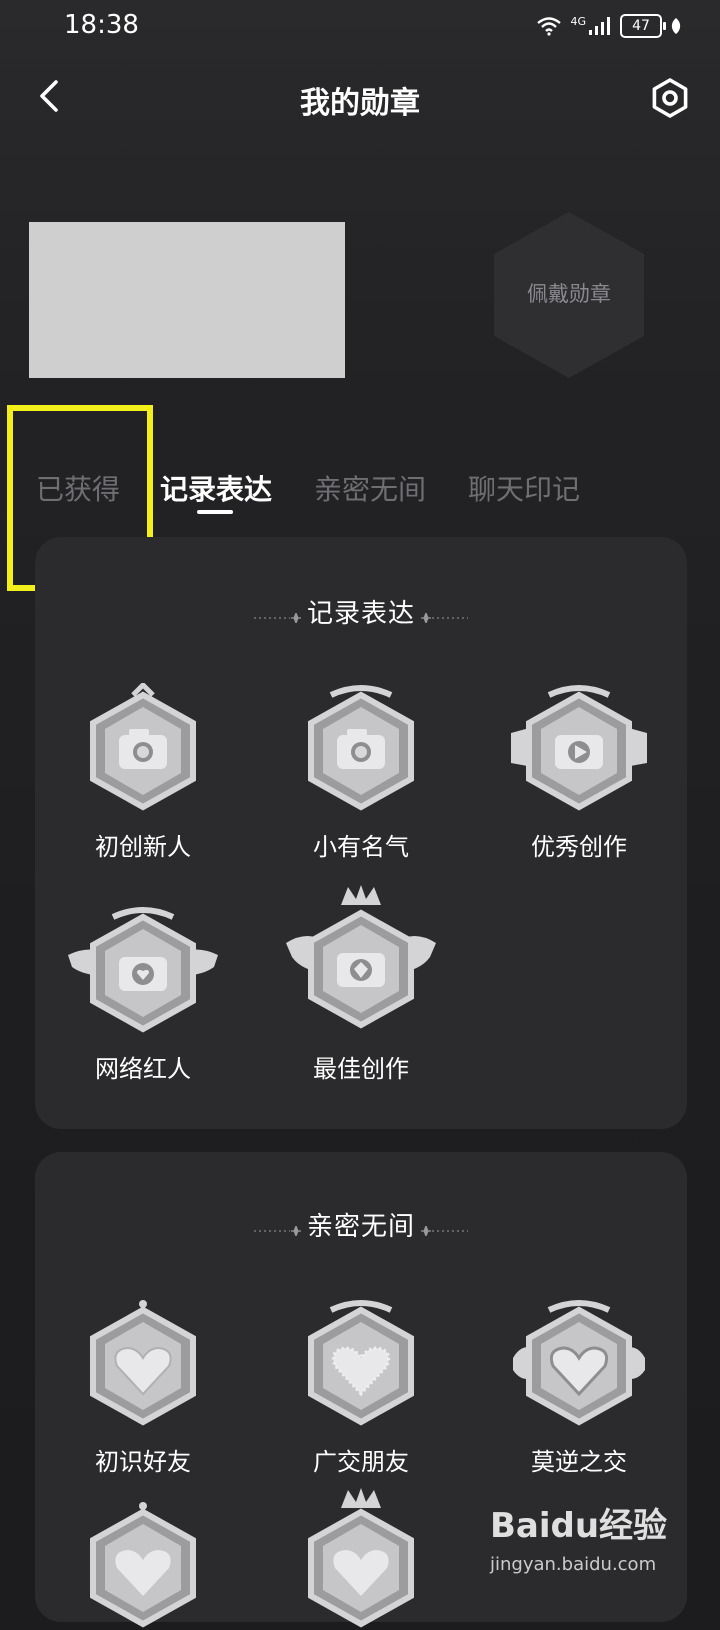  What do you see at coordinates (670, 98) in the screenshot?
I see `settings-gear-icon` at bounding box center [670, 98].